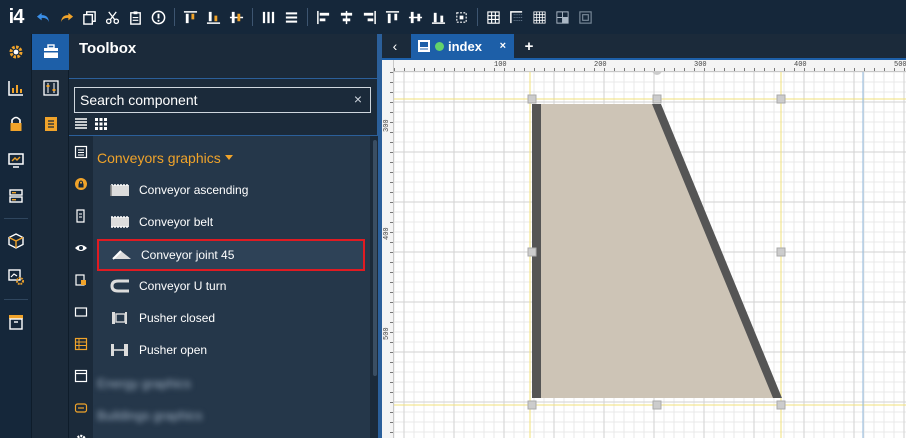 The width and height of the screenshot is (906, 438). What do you see at coordinates (231, 318) in the screenshot?
I see `component-pusher-closed: Pusher closed` at bounding box center [231, 318].